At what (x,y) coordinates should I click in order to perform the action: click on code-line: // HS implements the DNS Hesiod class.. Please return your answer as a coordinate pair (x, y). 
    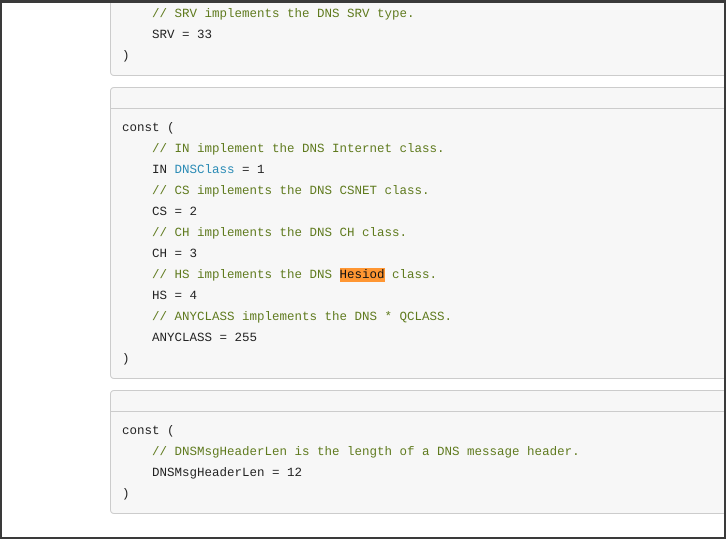
    Looking at the image, I should click on (294, 275).